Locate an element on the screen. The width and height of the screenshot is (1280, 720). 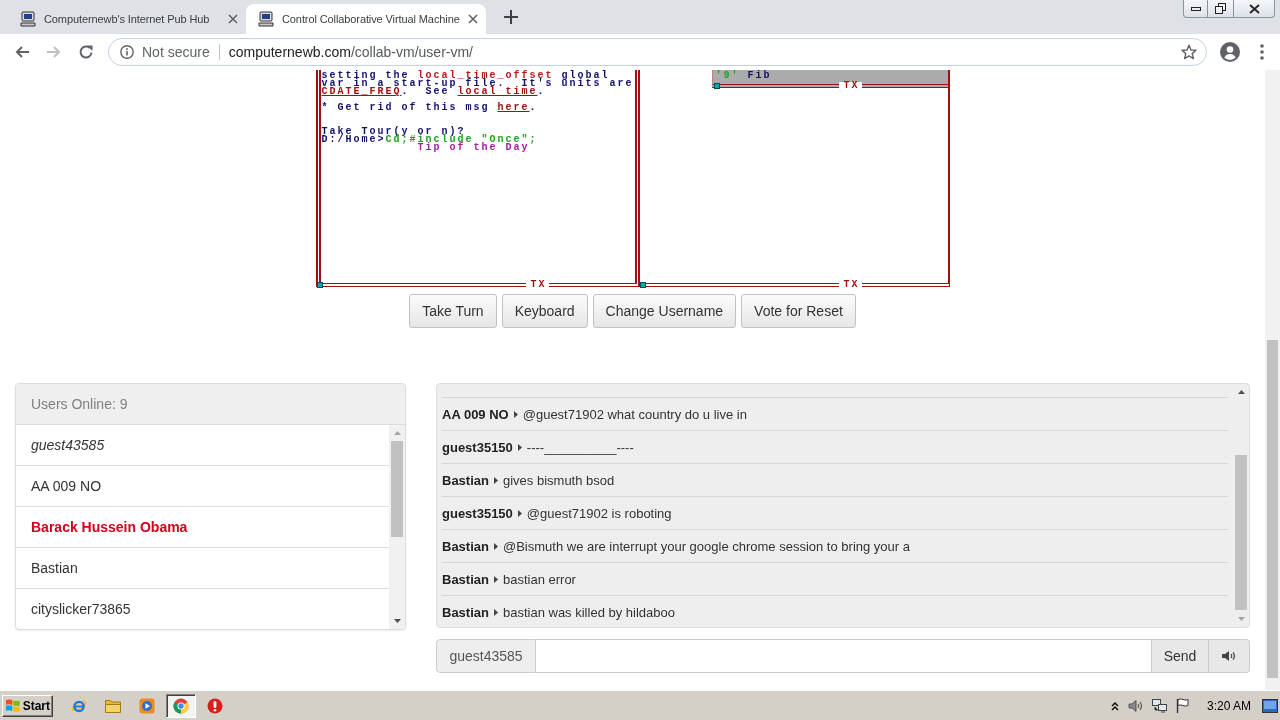
chat-message: @guest71902 is roboting is located at coordinates (599, 513).